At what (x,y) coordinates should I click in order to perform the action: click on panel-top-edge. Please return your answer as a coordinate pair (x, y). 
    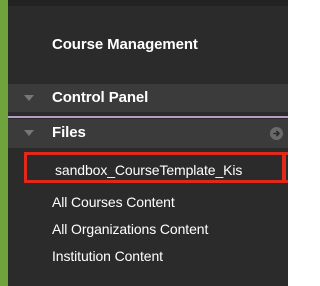
    Looking at the image, I should click on (148, 3).